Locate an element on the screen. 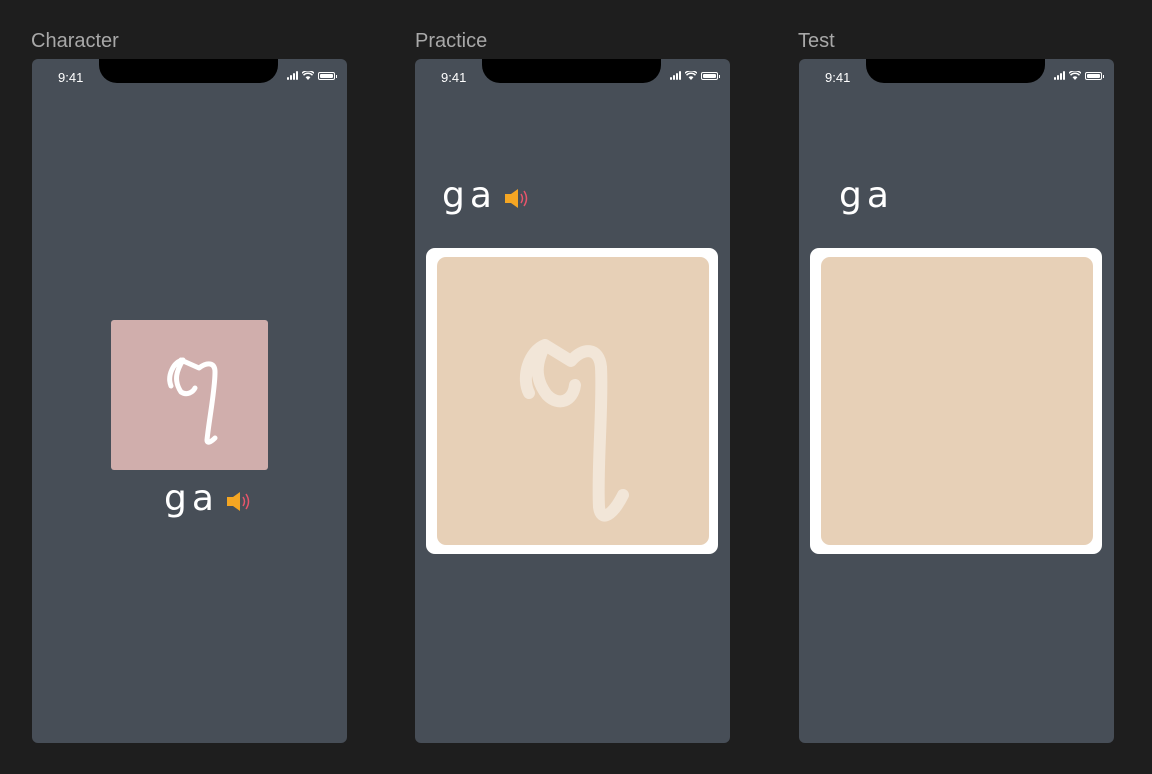 This screenshot has height=774, width=1152. artboard-label-test: Test is located at coordinates (816, 41).